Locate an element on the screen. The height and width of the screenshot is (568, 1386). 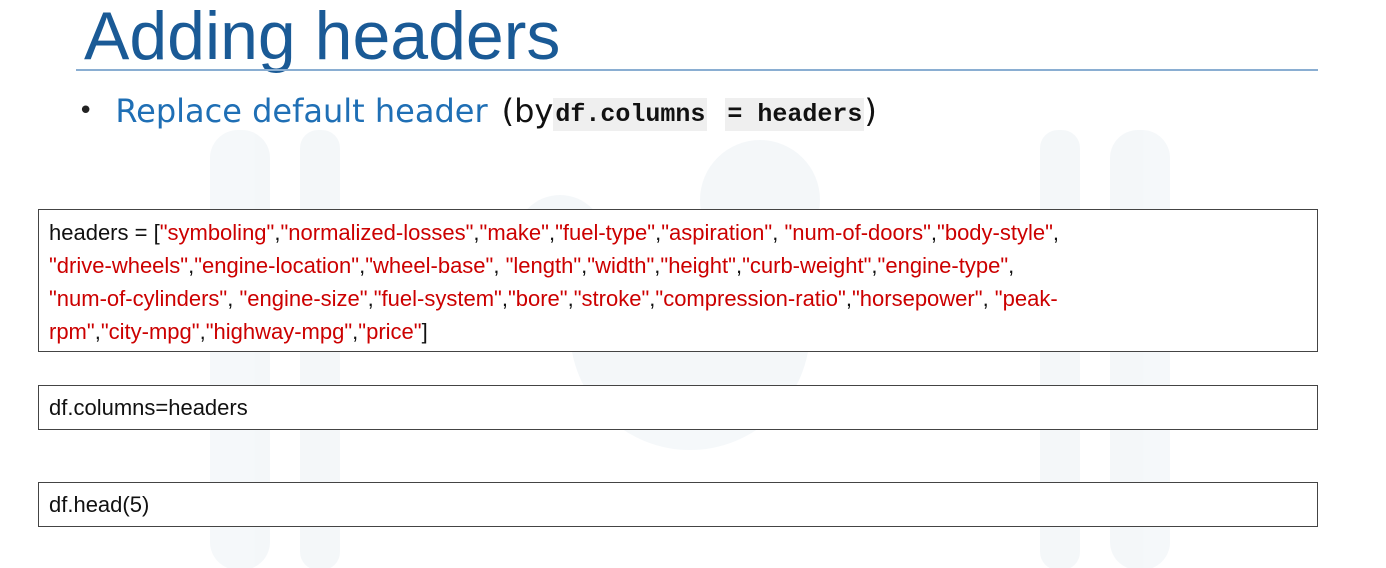
header-item: "engine-size" is located at coordinates (303, 298).